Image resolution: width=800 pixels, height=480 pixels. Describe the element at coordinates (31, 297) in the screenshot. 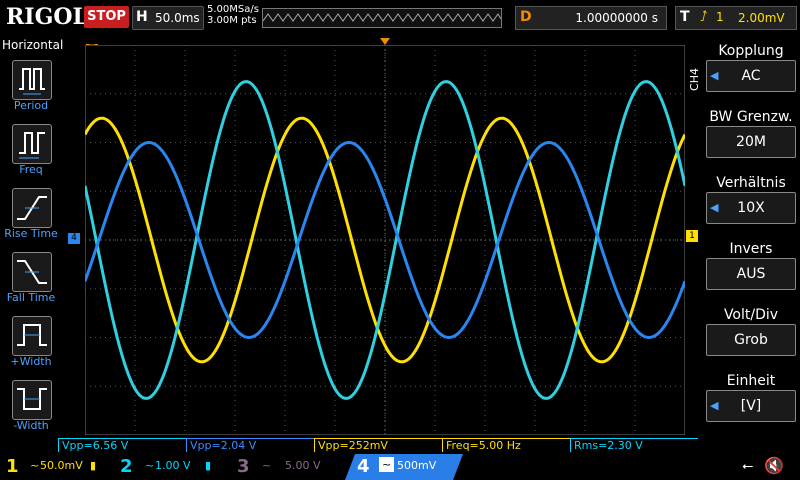

I see `fall-time-label: Fall Time` at that location.